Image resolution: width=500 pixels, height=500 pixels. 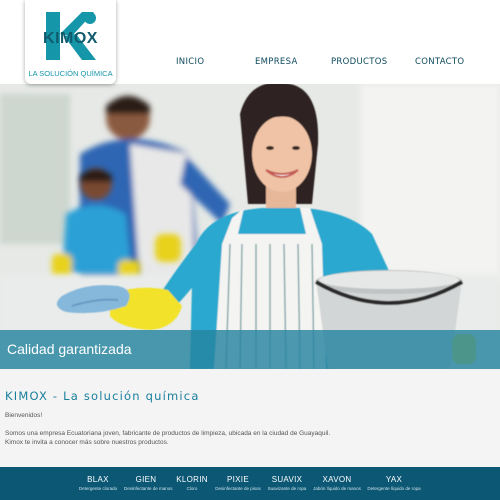 I want to click on product-name: YAX, so click(x=394, y=479).